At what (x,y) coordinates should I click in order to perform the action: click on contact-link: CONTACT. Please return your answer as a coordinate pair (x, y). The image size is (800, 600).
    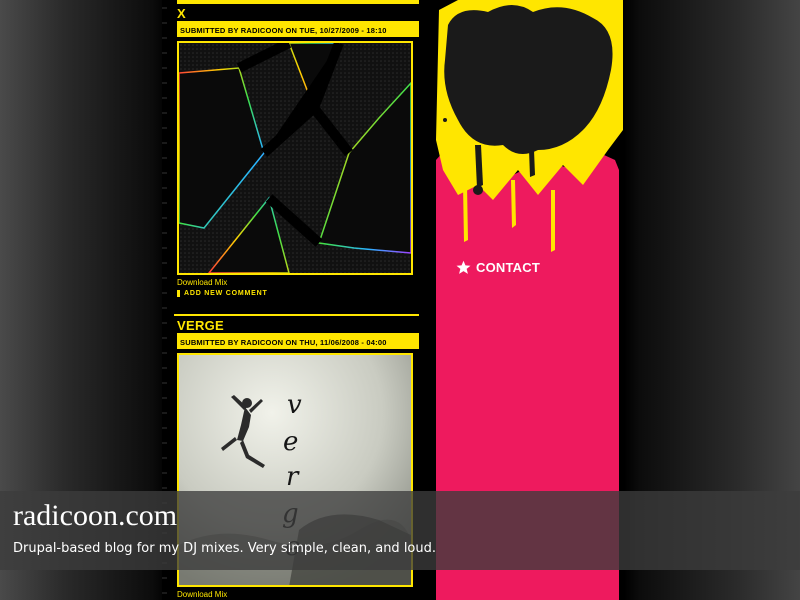
    Looking at the image, I should click on (498, 267).